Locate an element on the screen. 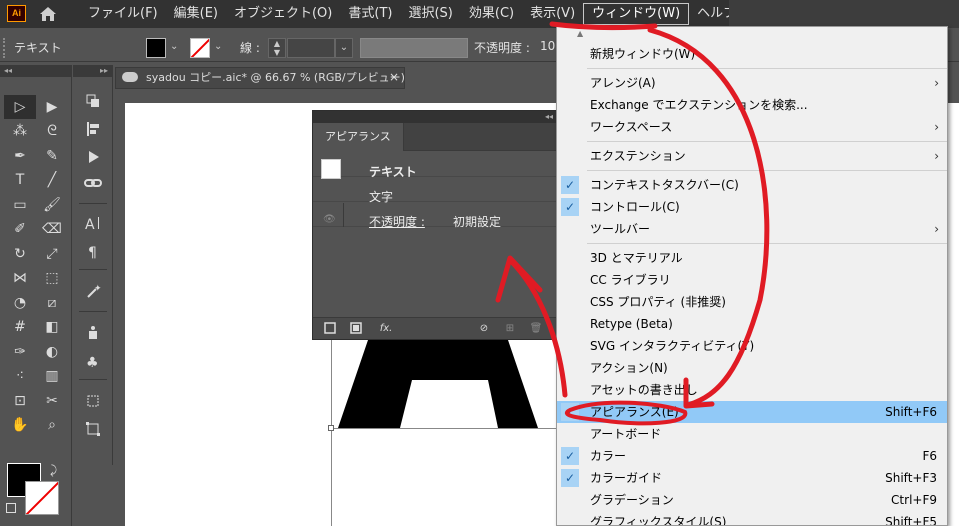 Image resolution: width=959 pixels, height=526 pixels. menu-item-window: アクション(N) is located at coordinates (752, 368).